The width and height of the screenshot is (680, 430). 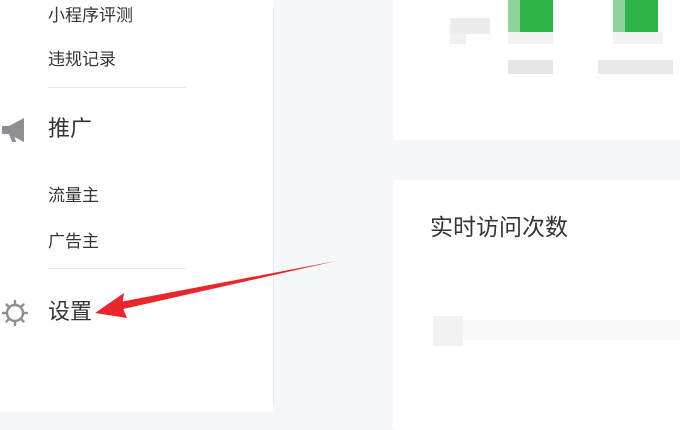 I want to click on sidebar-item-advertiser: 广告主, so click(x=73, y=239).